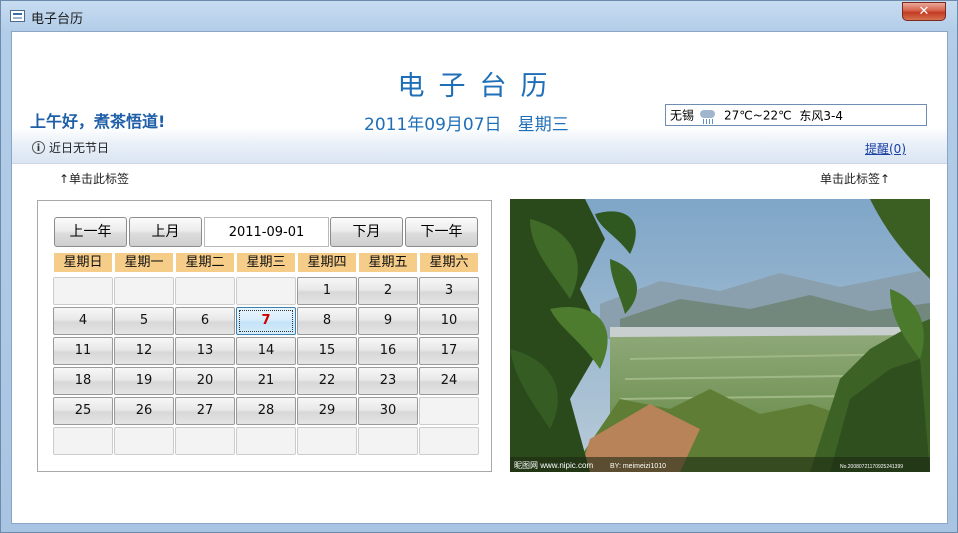 The height and width of the screenshot is (533, 958). I want to click on month-field: 2011-09-01, so click(266, 232).